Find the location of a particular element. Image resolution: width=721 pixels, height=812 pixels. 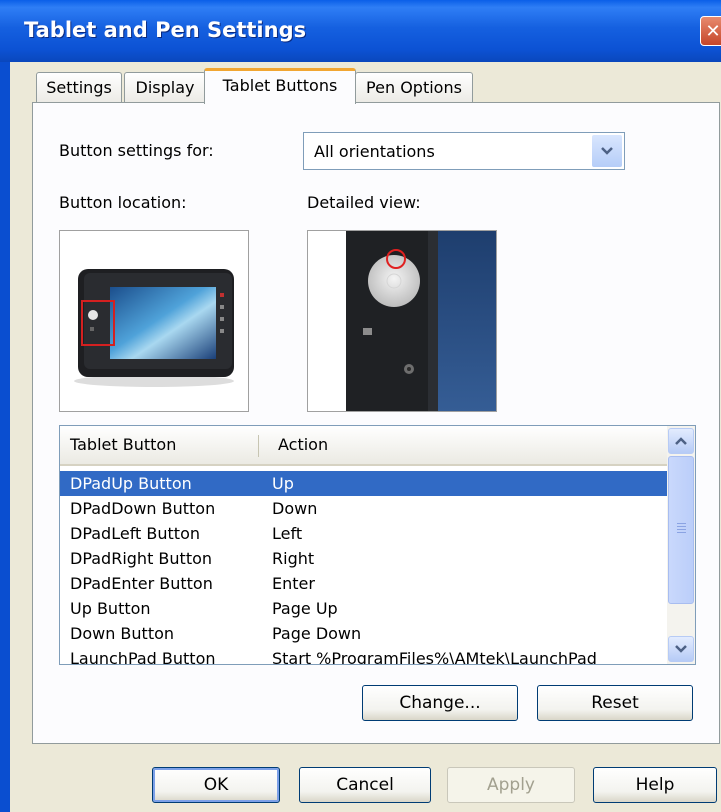

ok-button: OK is located at coordinates (216, 785).